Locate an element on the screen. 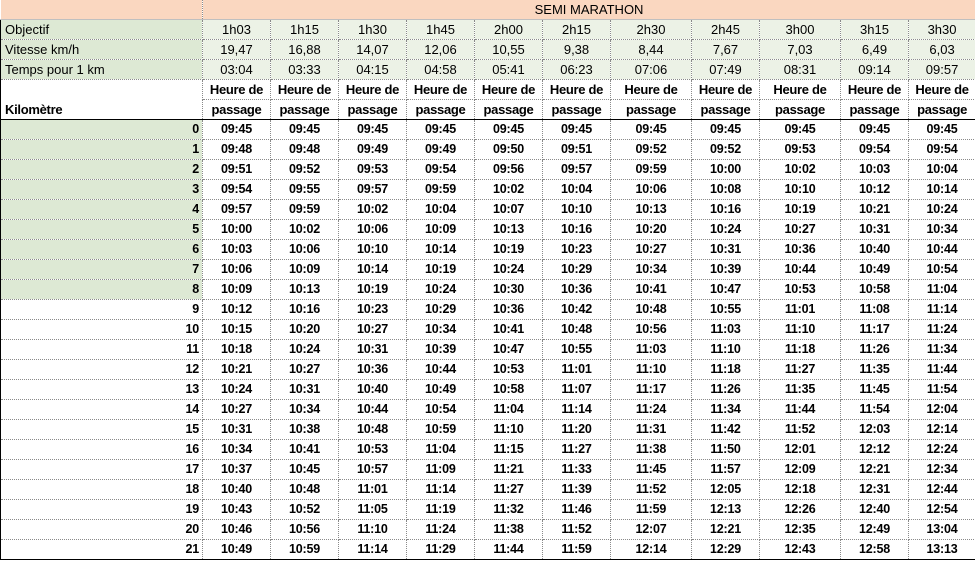  passage-time-cell: 11:15 is located at coordinates (508, 449).